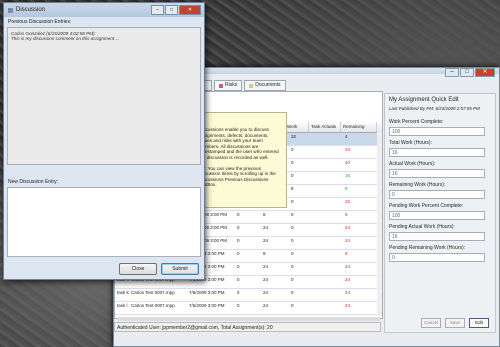 This screenshot has height=347, width=500. Describe the element at coordinates (431, 323) in the screenshot. I see `cancel-button: Cancel` at that location.